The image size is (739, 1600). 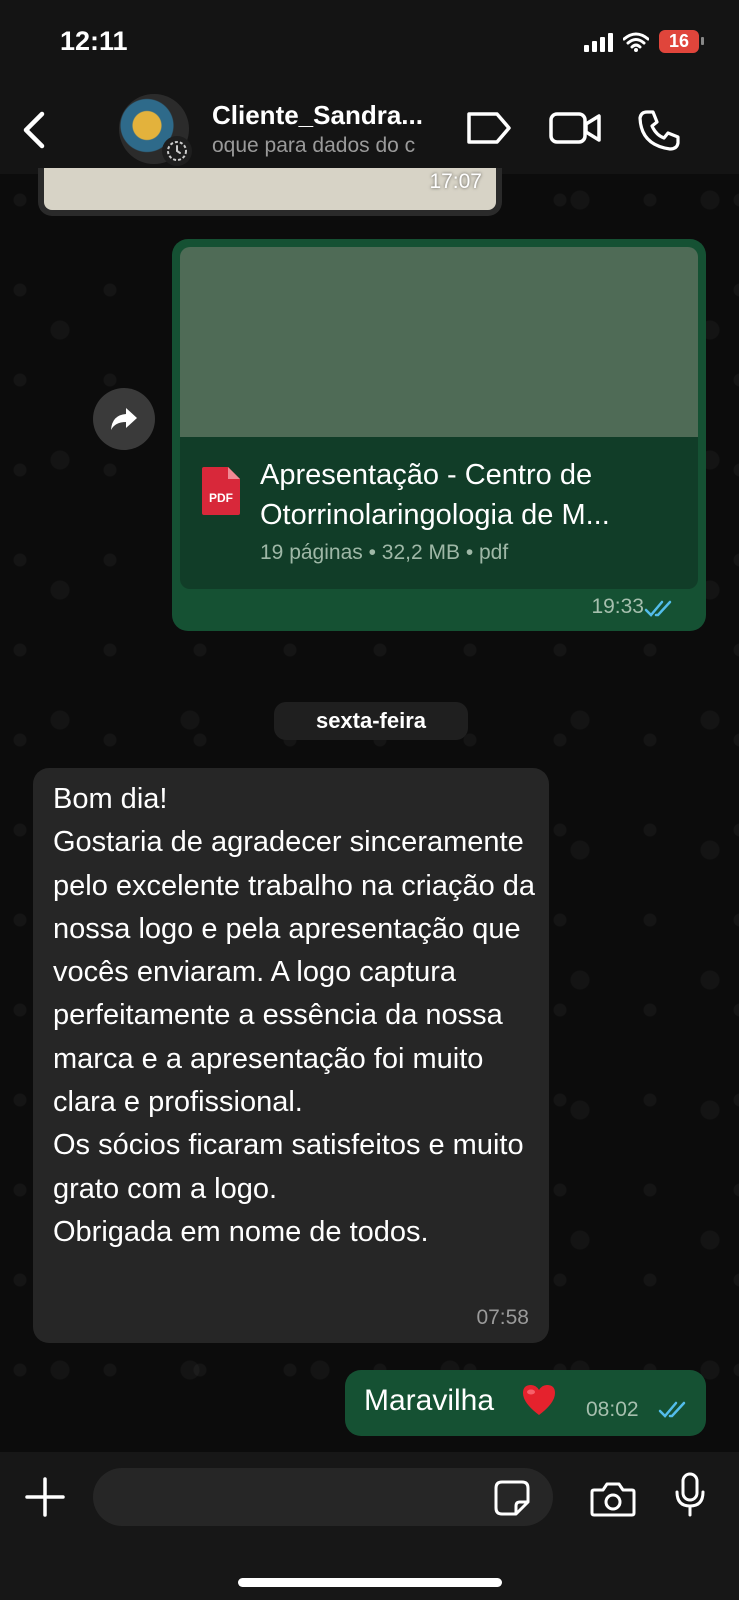 I want to click on attach-button, so click(x=45, y=1497).